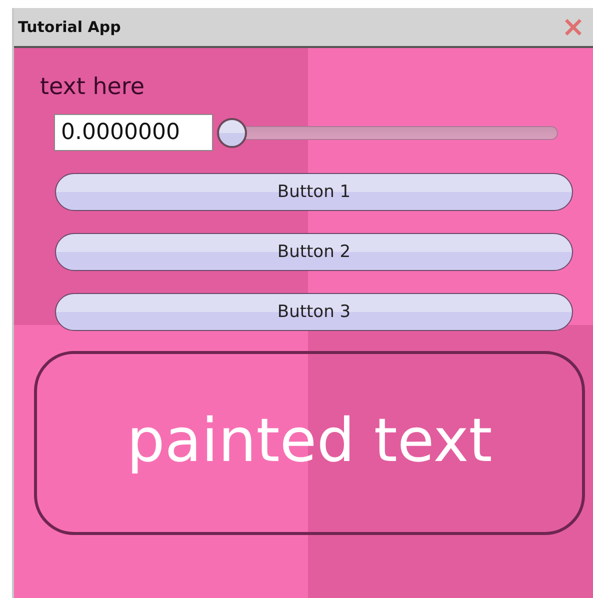  What do you see at coordinates (69, 27) in the screenshot?
I see `window-title: Tutorial App` at bounding box center [69, 27].